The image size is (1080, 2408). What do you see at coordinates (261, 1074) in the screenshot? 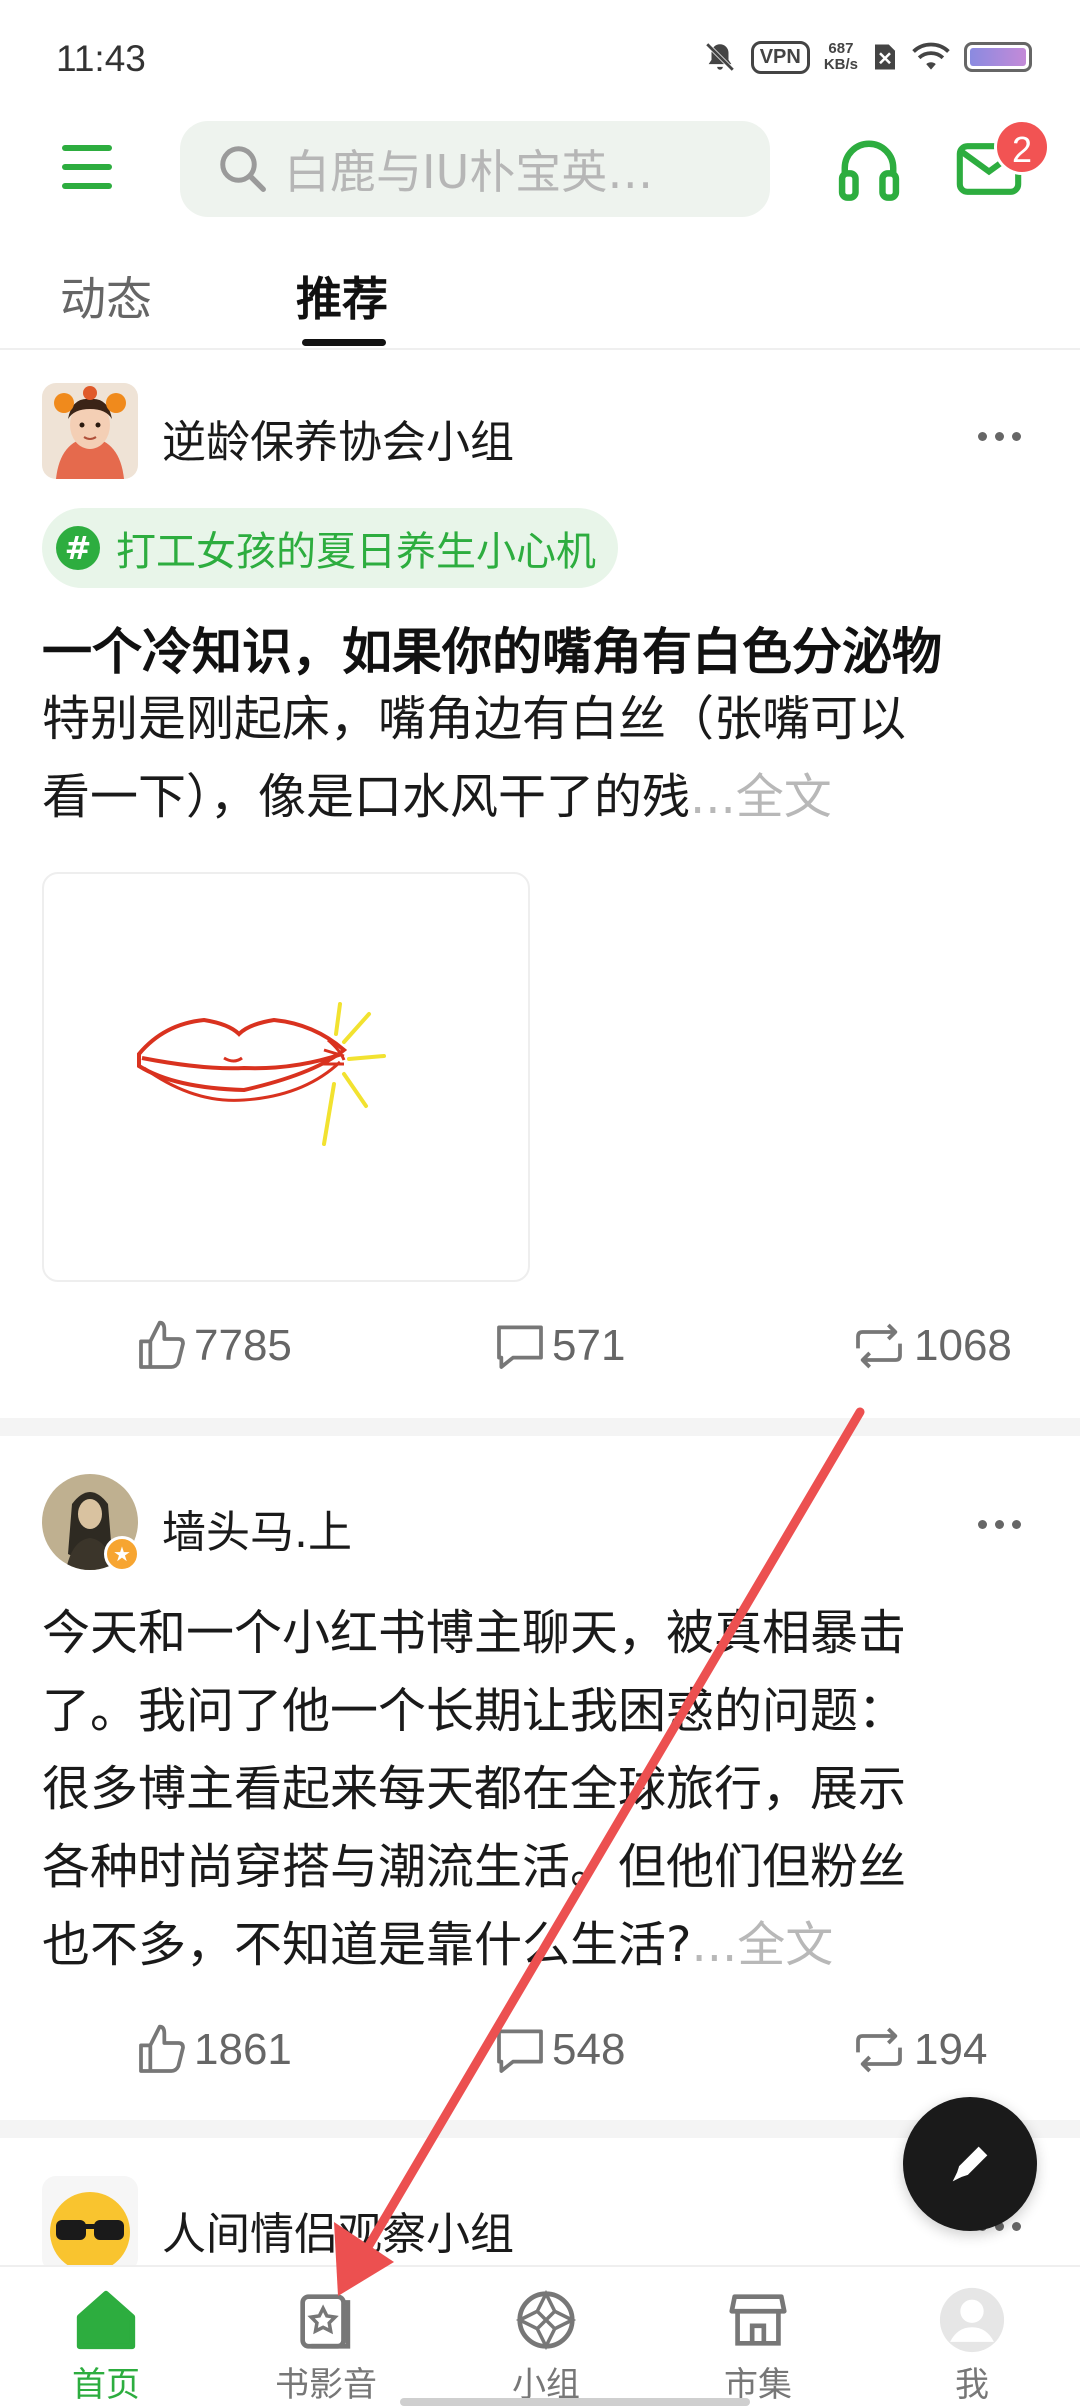
I see `lips-drawing` at bounding box center [261, 1074].